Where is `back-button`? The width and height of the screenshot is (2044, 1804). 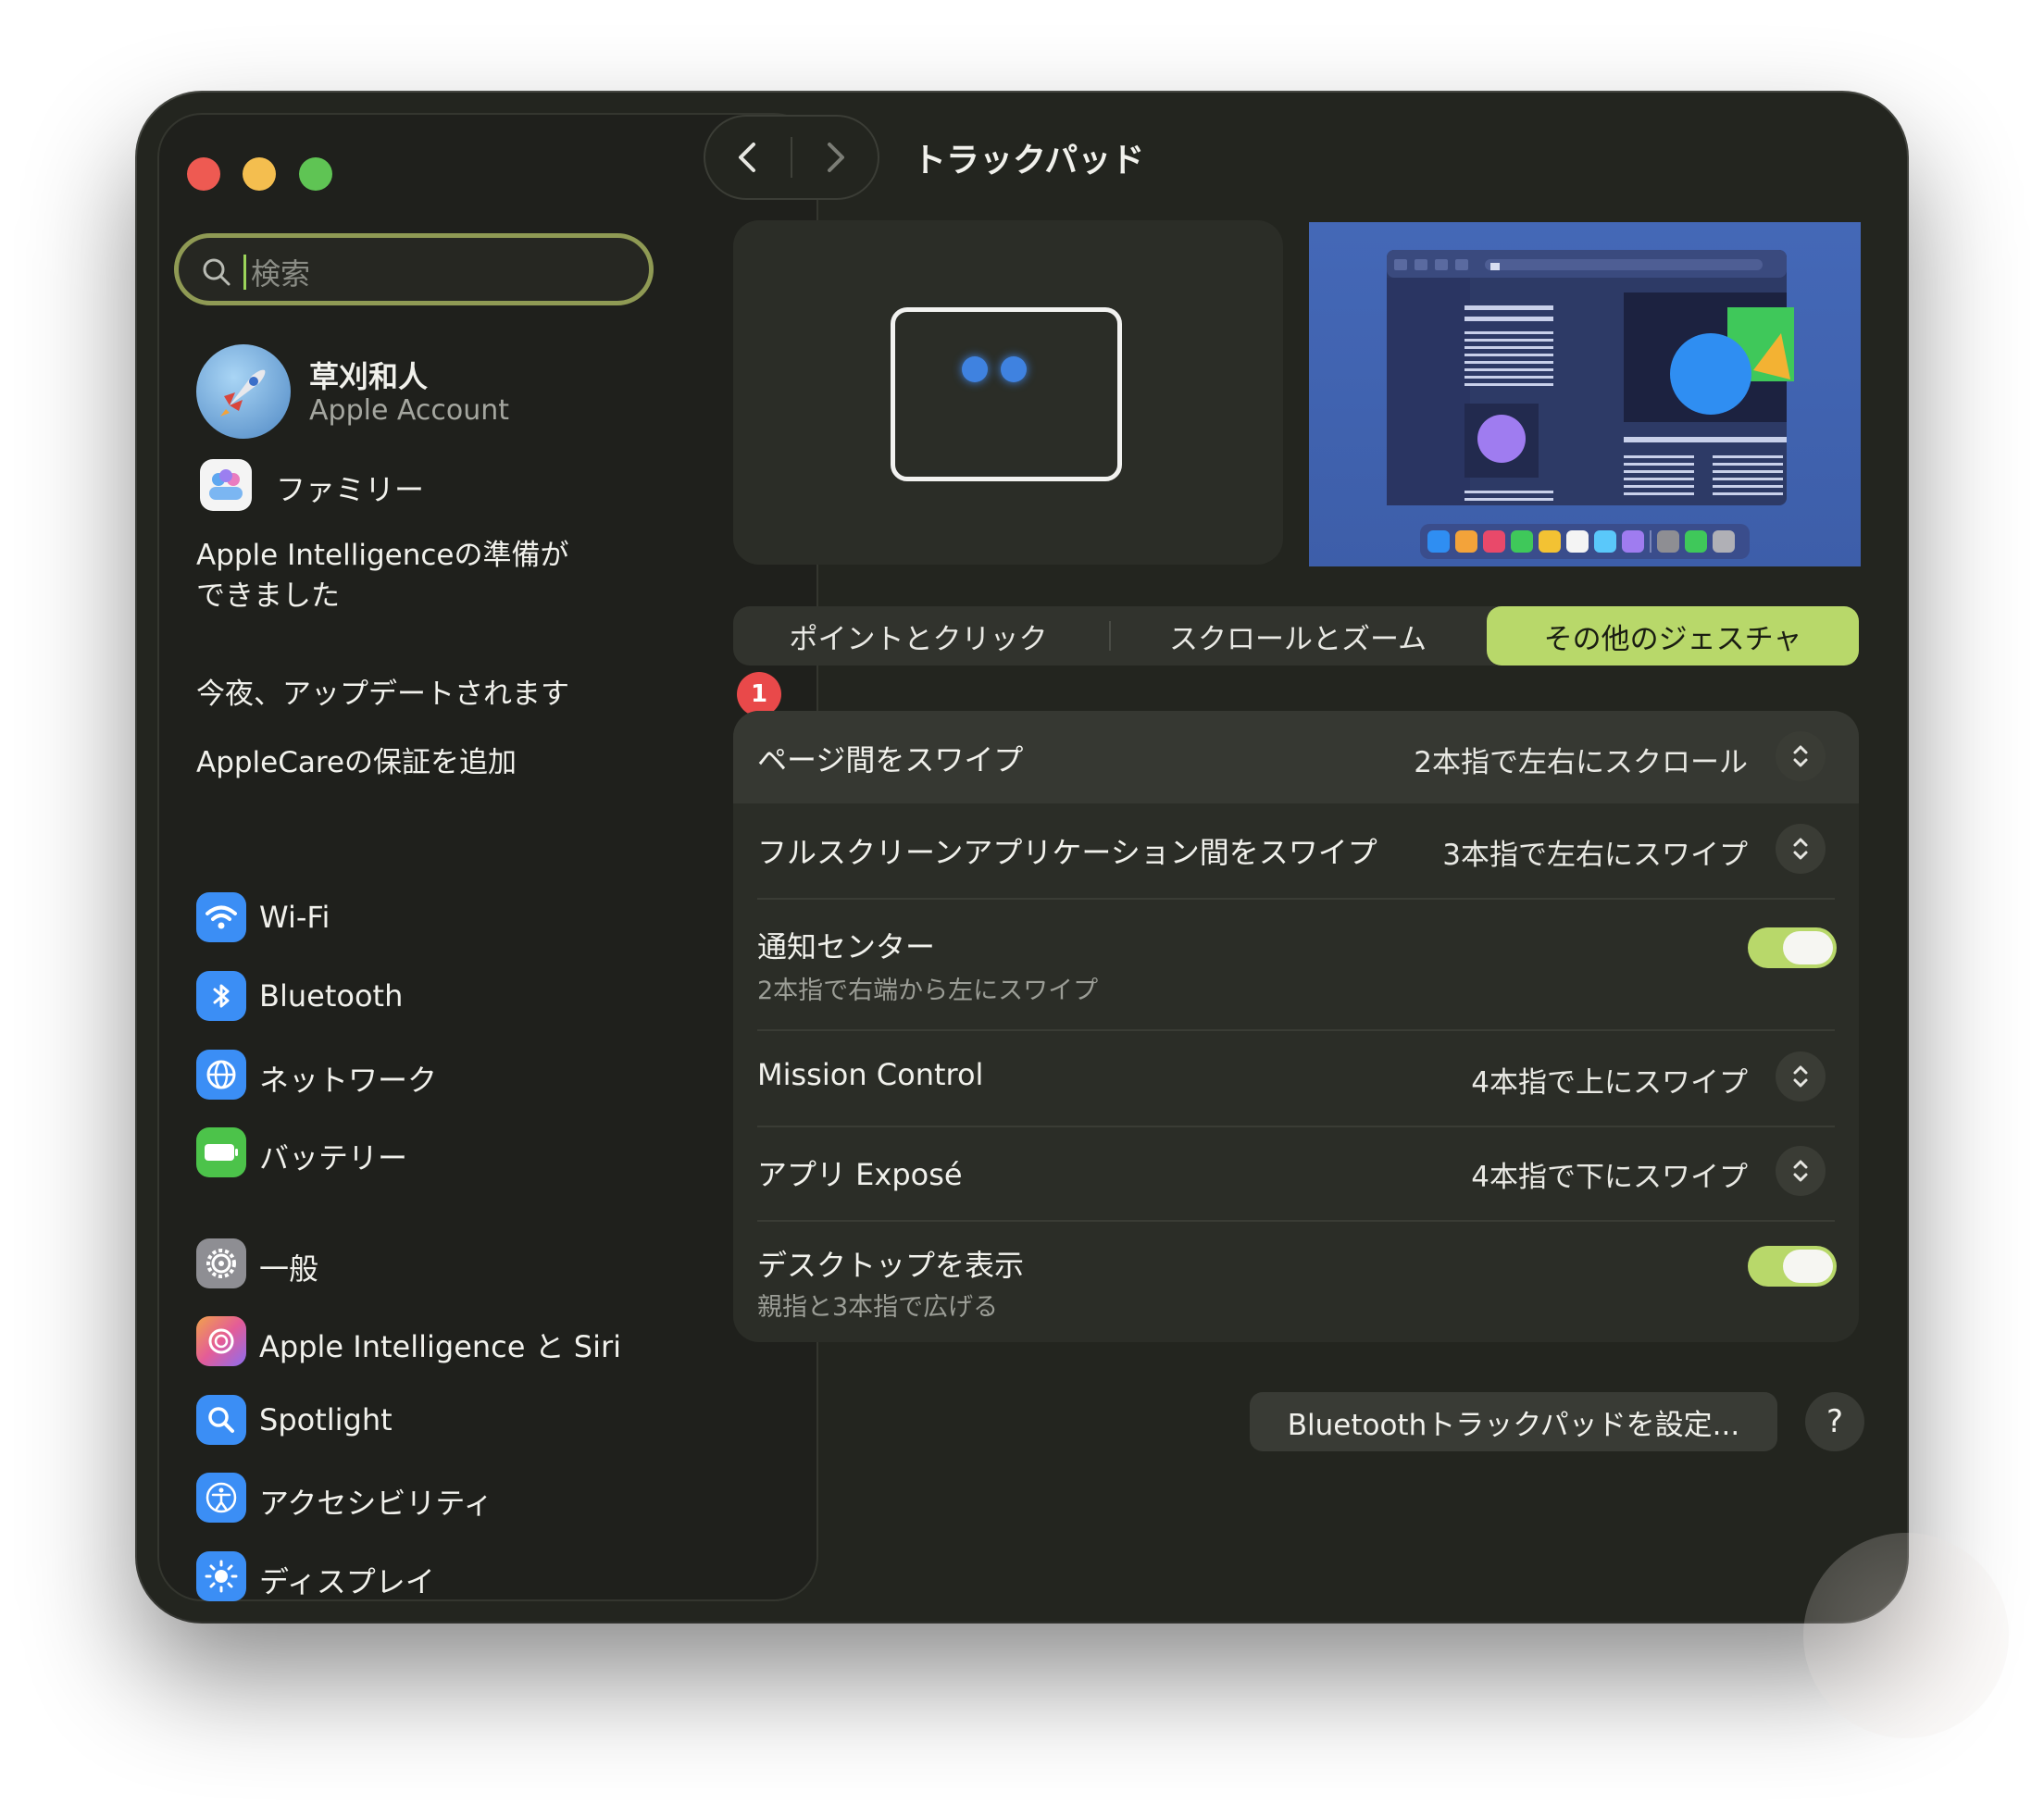 back-button is located at coordinates (748, 157).